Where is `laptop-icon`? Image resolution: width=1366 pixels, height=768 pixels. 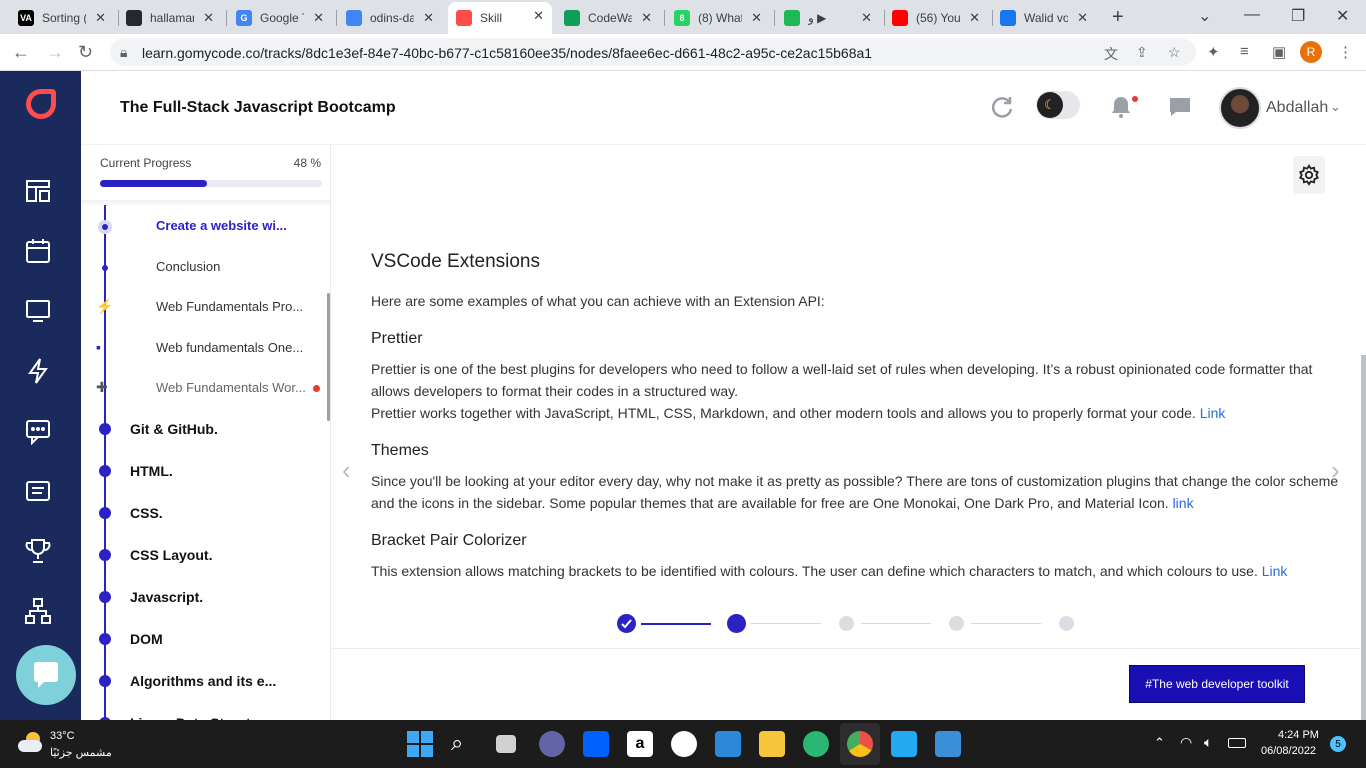
laptop-icon is located at coordinates (38, 311).